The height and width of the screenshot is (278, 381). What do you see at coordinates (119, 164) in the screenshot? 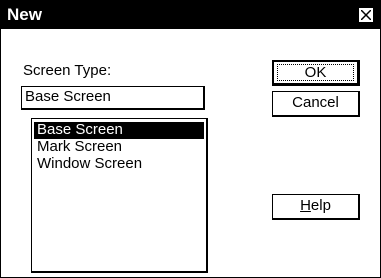
I see `list-item-window-screen: Window Screen` at bounding box center [119, 164].